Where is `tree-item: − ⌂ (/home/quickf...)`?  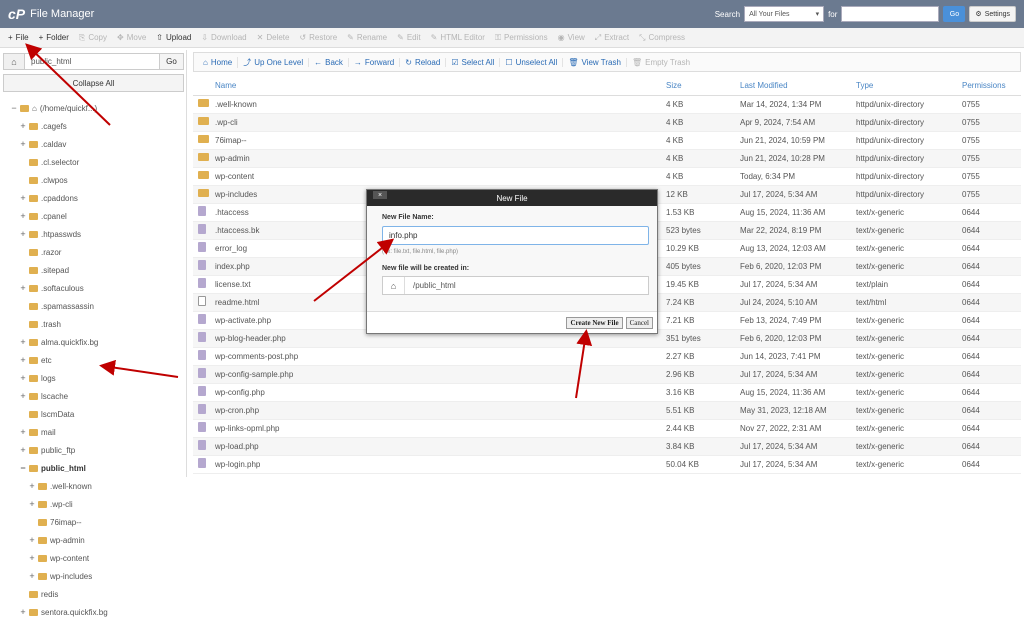 tree-item: − ⌂ (/home/quickf...) is located at coordinates (93, 108).